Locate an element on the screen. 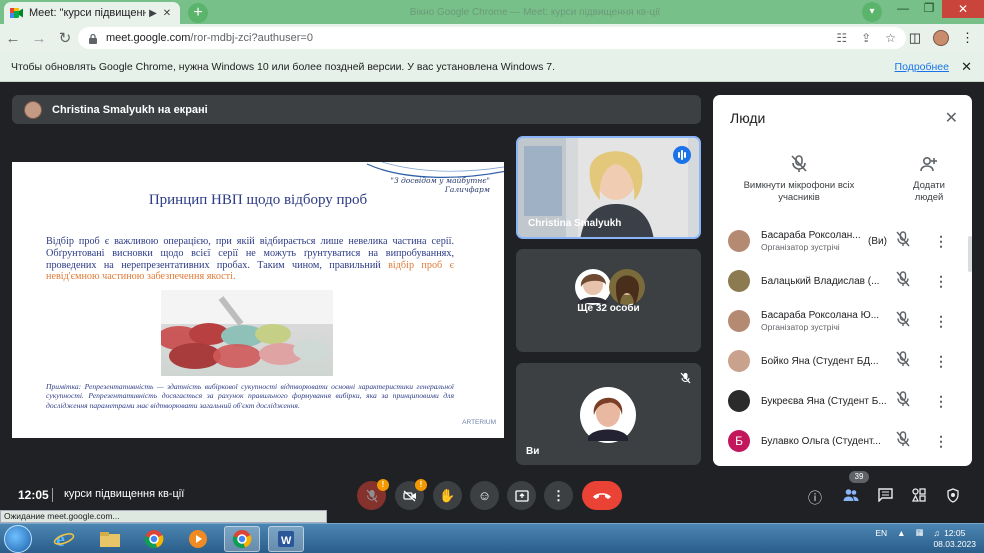  infobar-close-icon: ✕ is located at coordinates (966, 67).